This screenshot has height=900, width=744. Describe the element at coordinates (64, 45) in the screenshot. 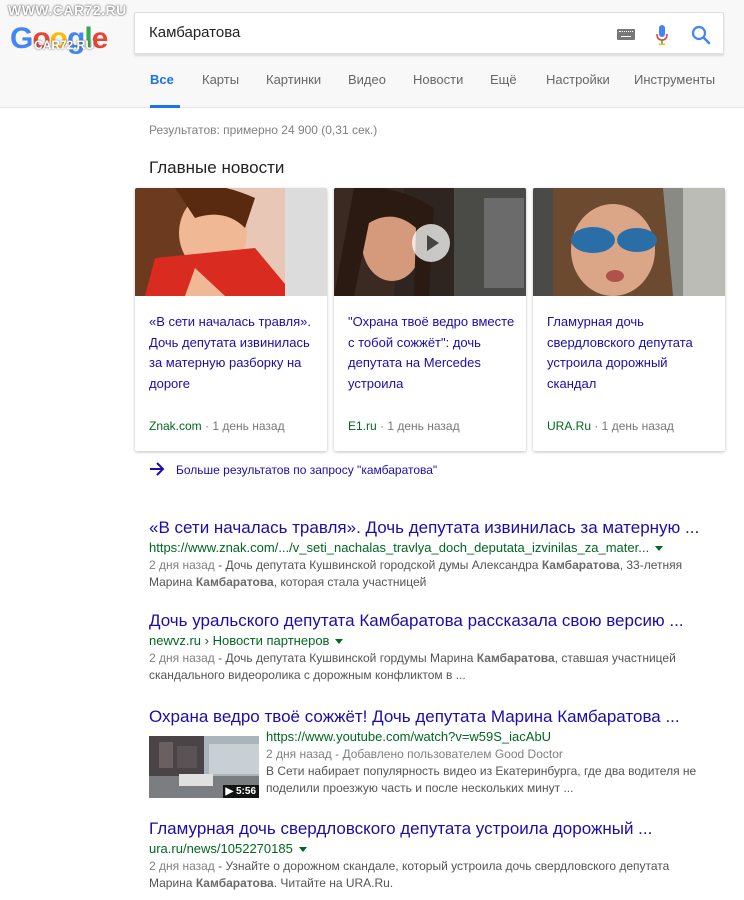

I see `watermark-logo: CAR72.RU` at that location.